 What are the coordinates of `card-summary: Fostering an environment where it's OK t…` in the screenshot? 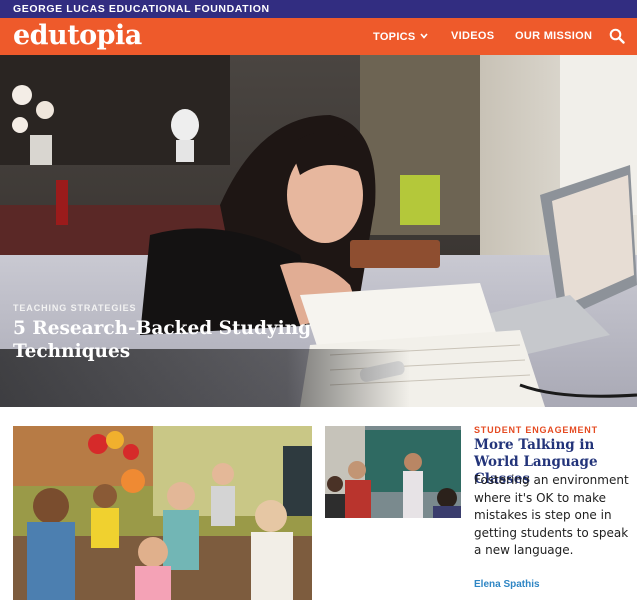 It's located at (551, 515).